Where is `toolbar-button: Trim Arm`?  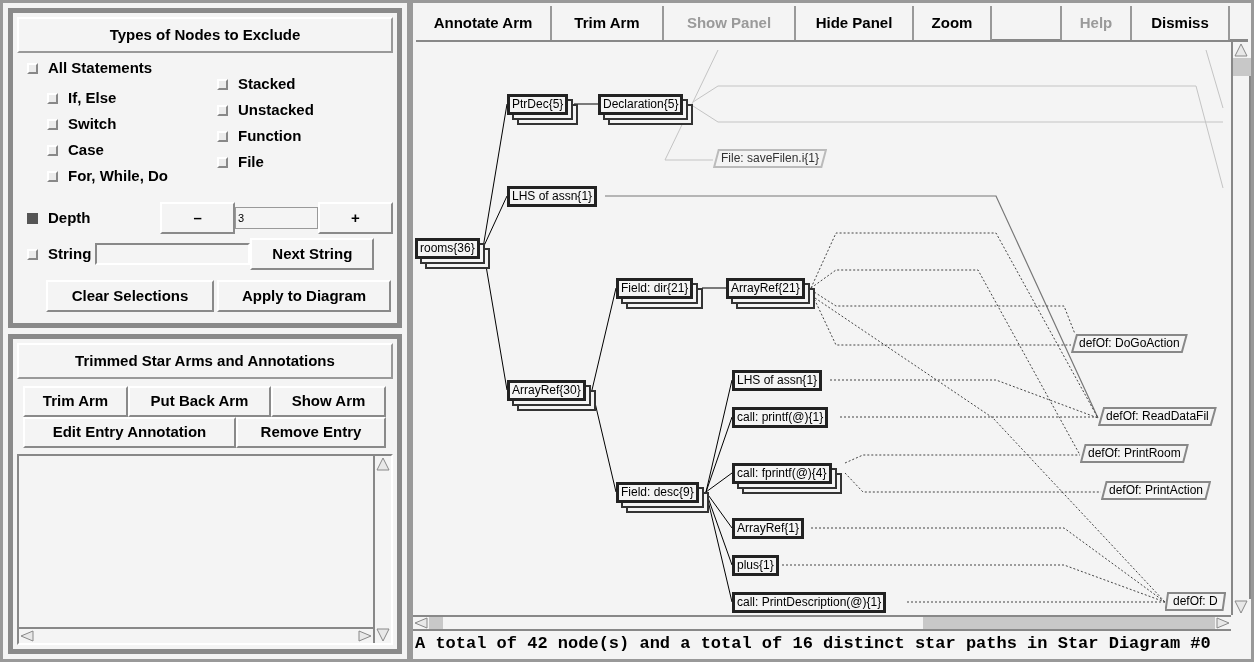 toolbar-button: Trim Arm is located at coordinates (608, 23).